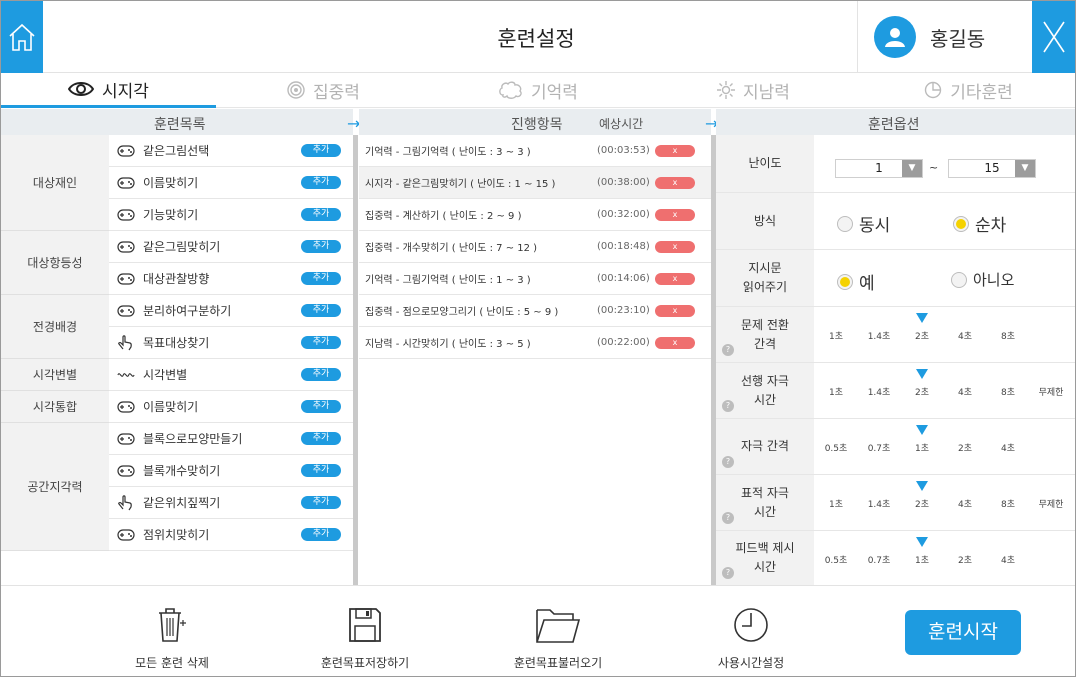  Describe the element at coordinates (231, 215) in the screenshot. I see `list-item: 기능맞히기 추가` at that location.